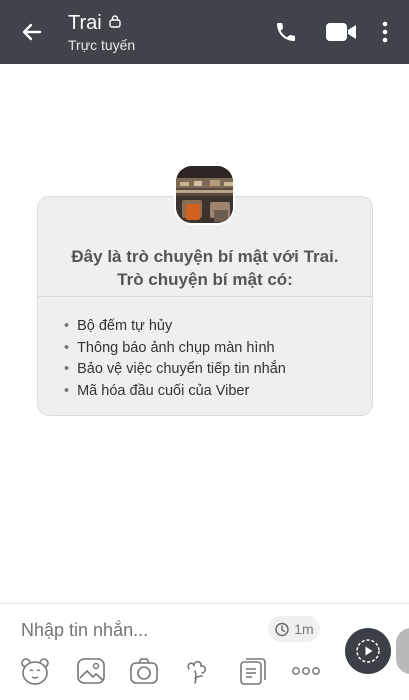  I want to click on contact-status: Trực tuyến, so click(102, 45).